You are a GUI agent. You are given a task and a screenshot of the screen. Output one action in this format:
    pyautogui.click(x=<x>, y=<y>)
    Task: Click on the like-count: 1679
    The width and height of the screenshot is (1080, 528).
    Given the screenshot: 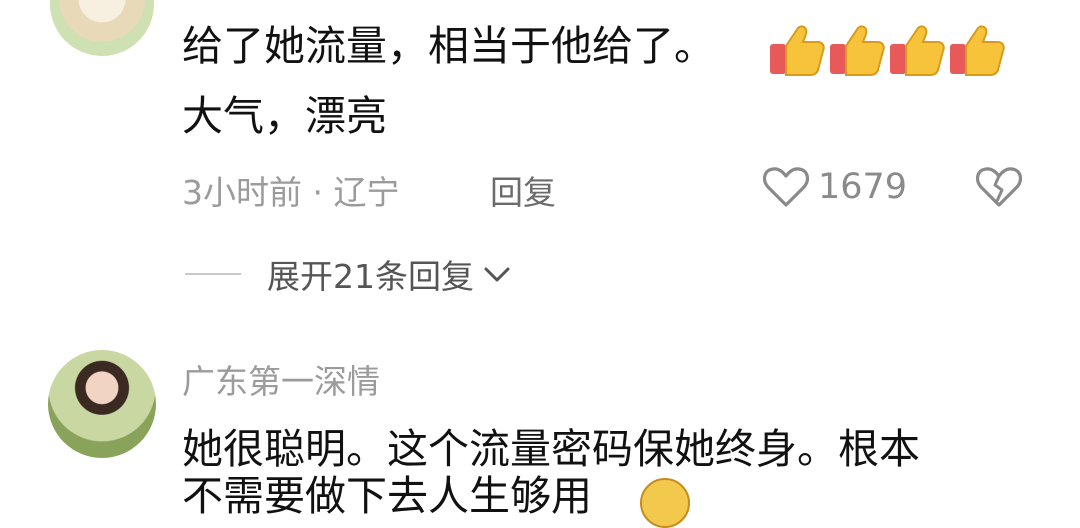 What is the action you would take?
    pyautogui.click(x=863, y=187)
    